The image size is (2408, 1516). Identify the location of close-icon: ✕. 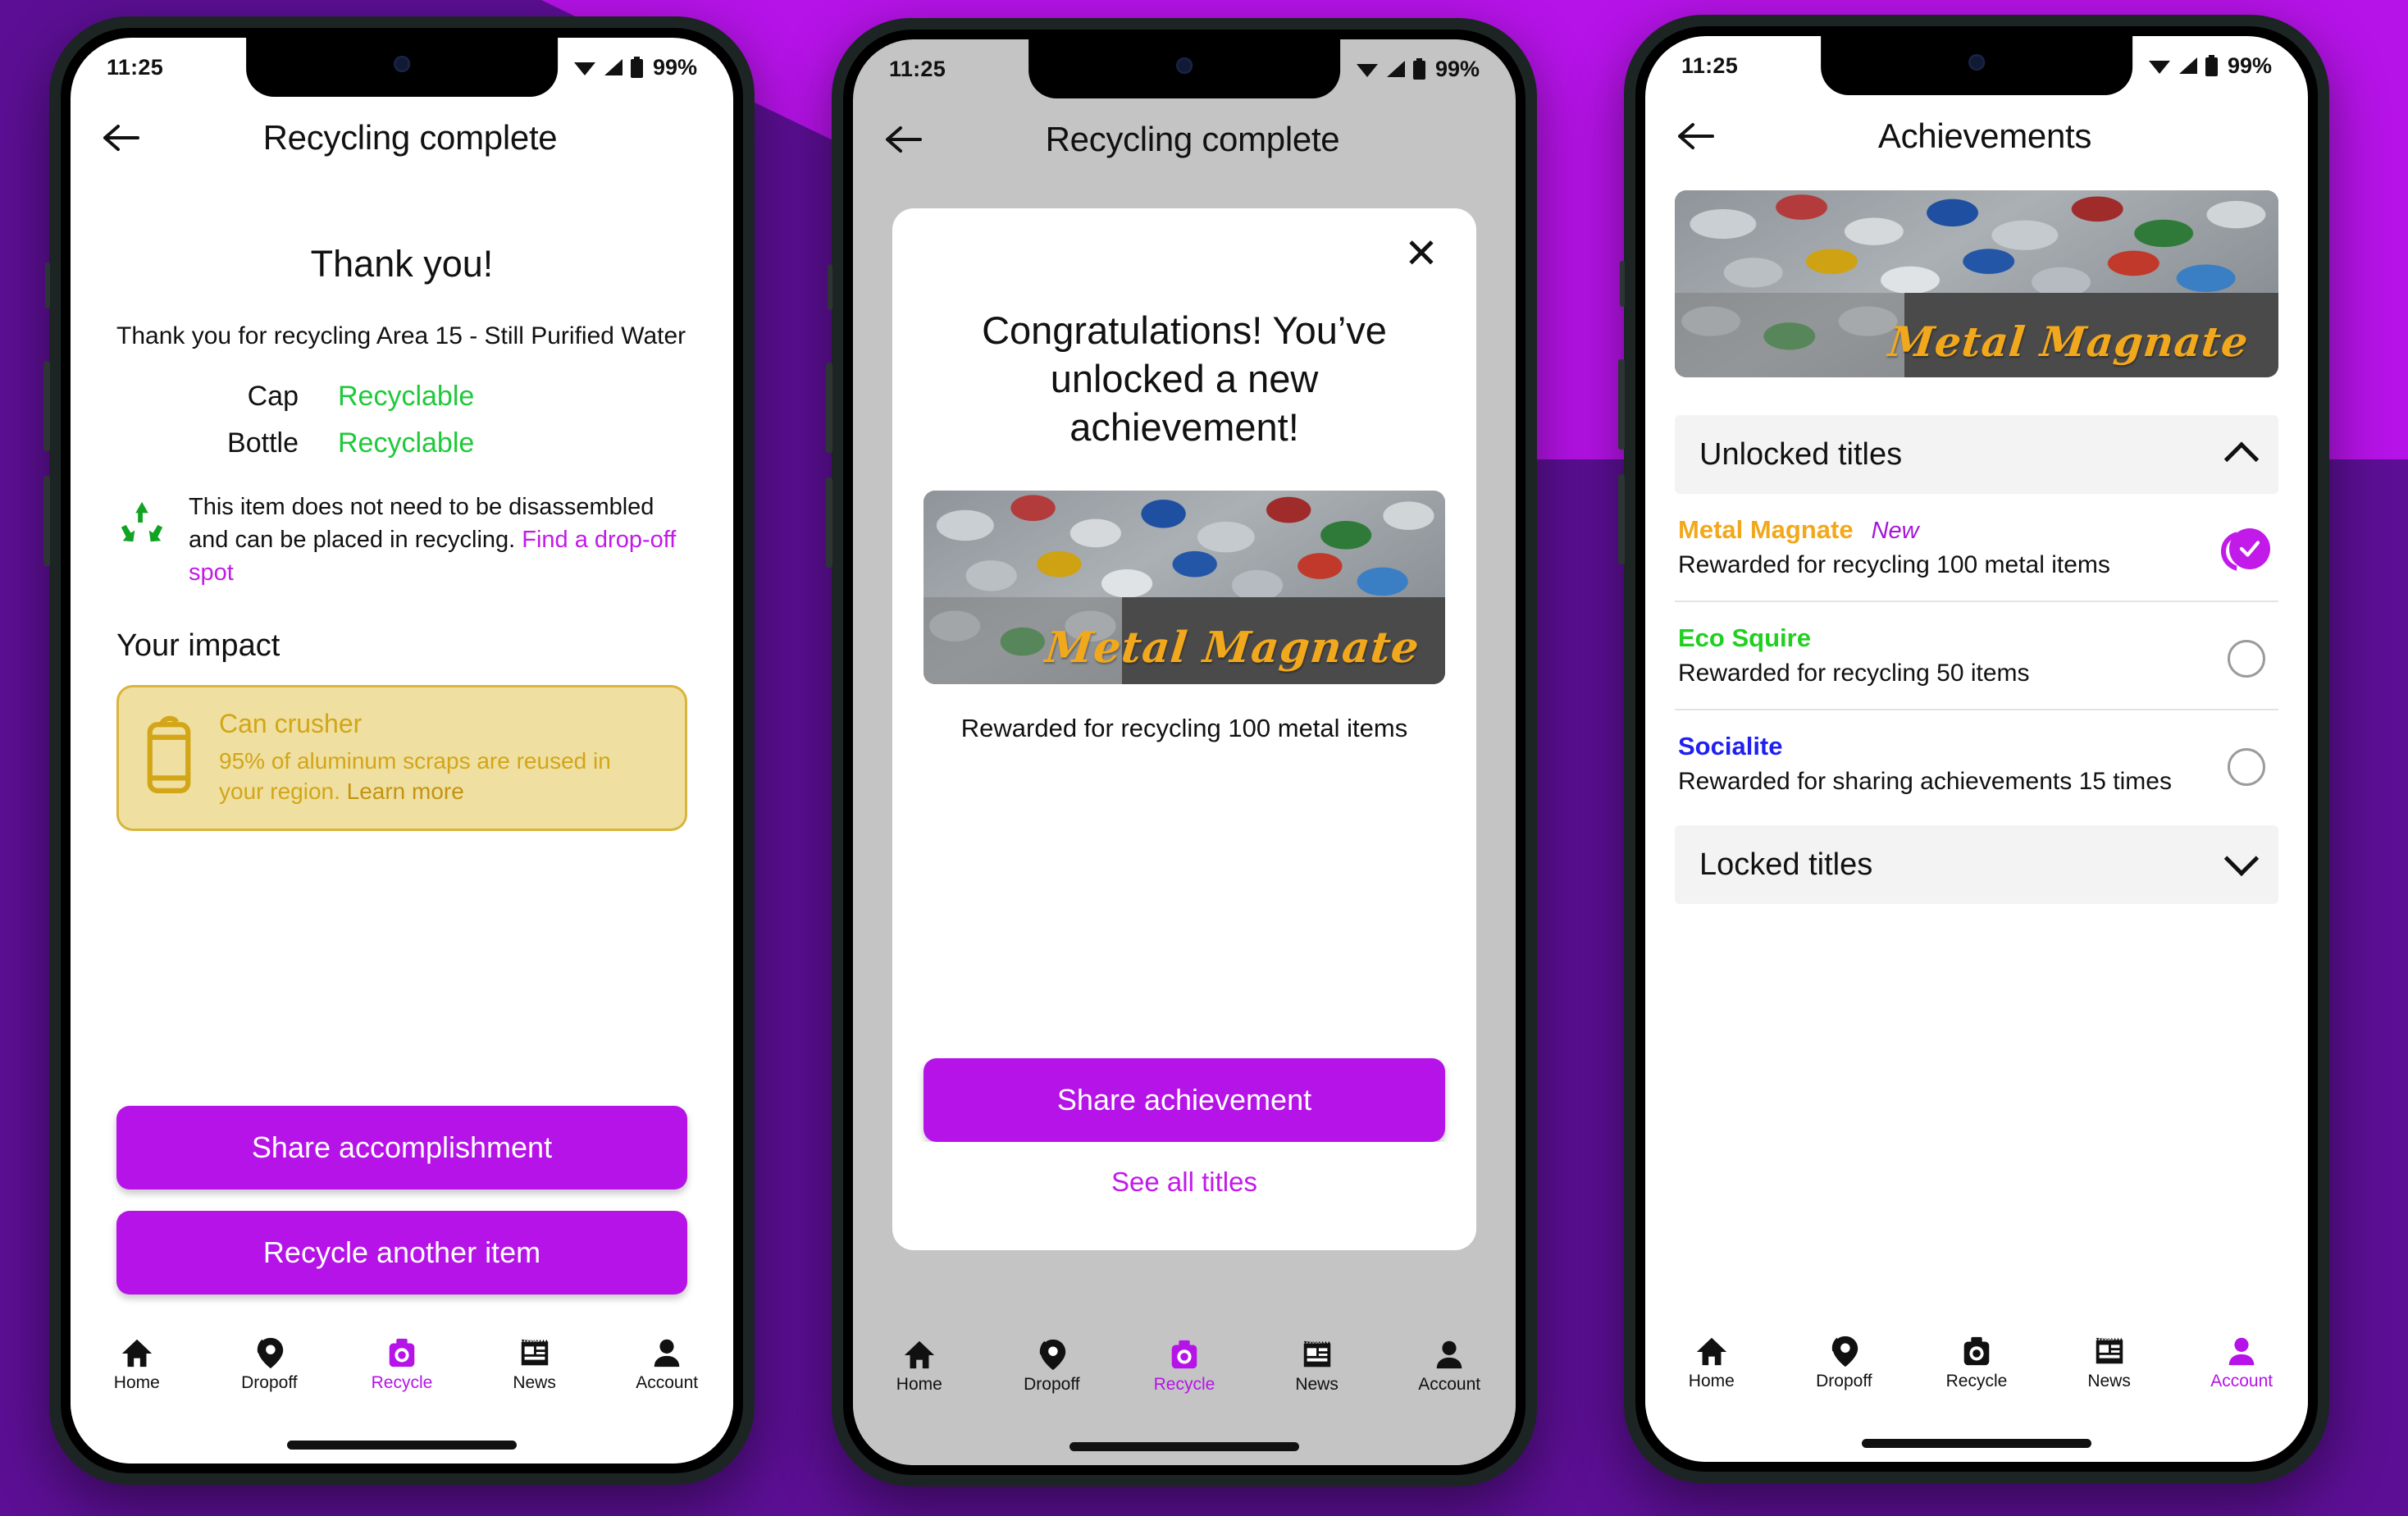
(1421, 254).